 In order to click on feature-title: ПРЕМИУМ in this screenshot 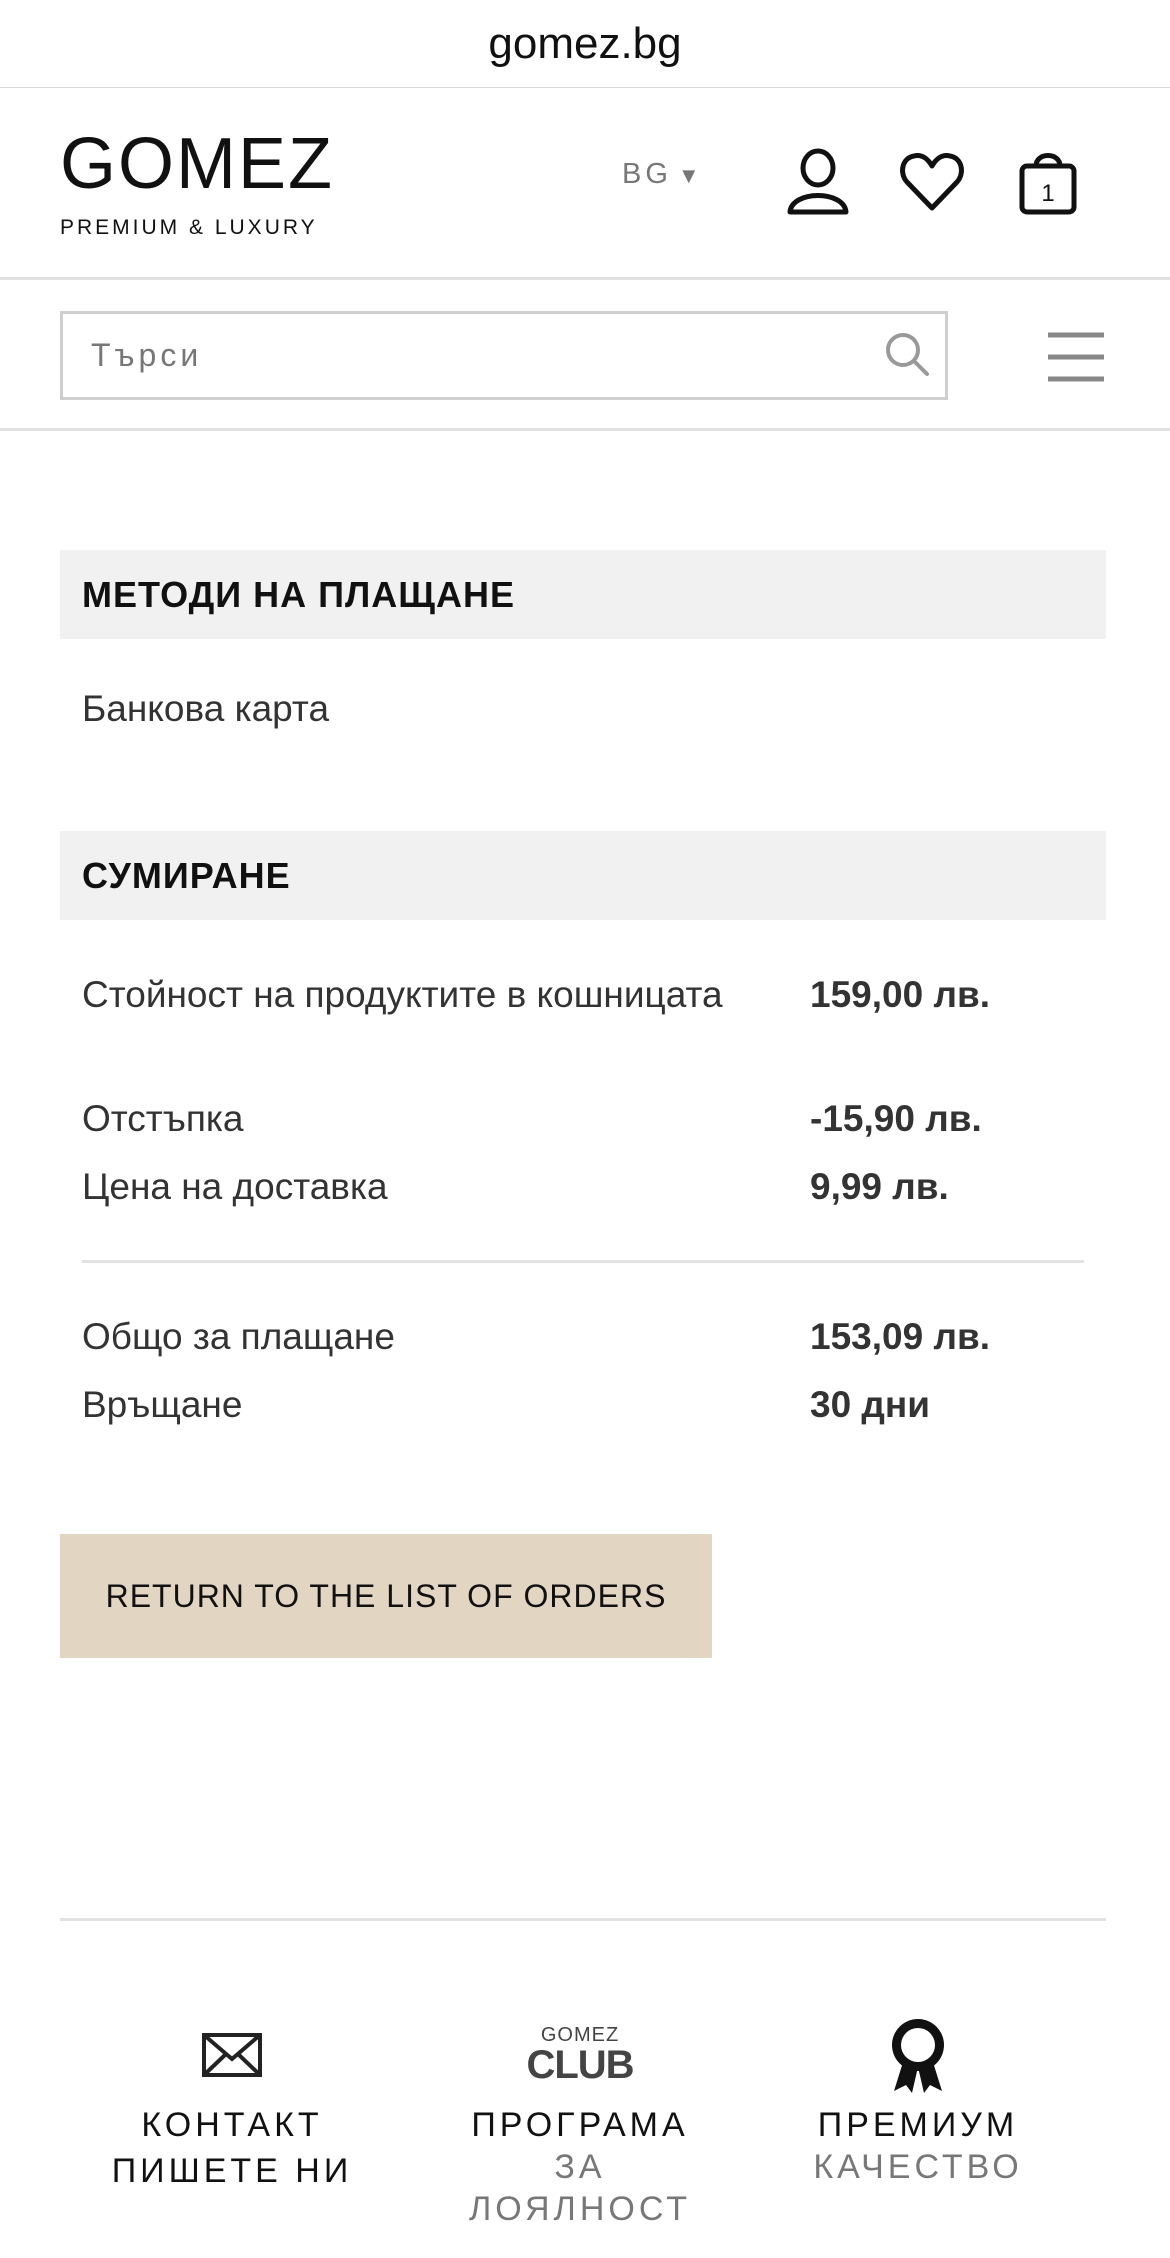, I will do `click(918, 2125)`.